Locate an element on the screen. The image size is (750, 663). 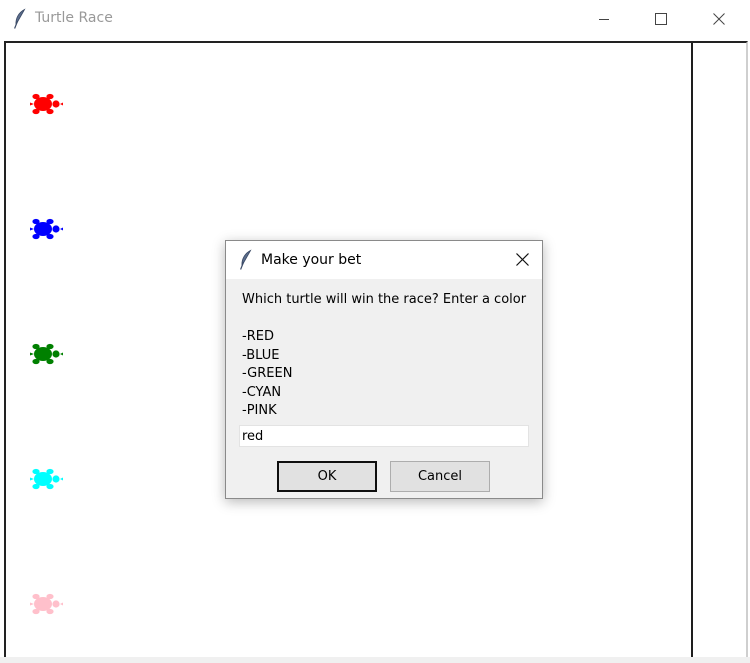
color-option: -GREEN is located at coordinates (267, 374).